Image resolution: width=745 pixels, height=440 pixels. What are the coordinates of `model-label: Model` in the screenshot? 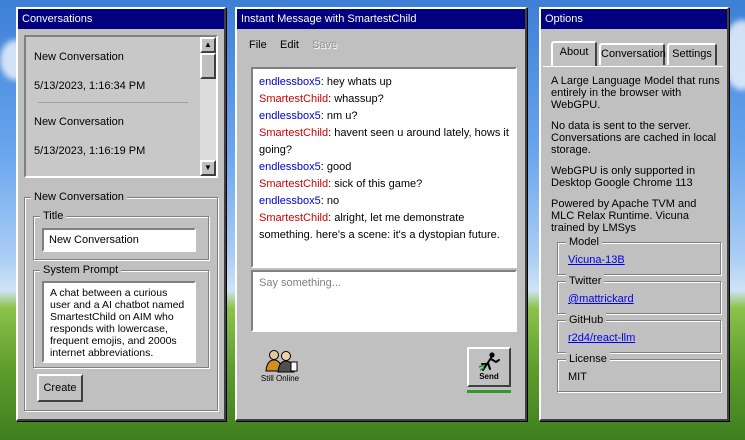 It's located at (584, 242).